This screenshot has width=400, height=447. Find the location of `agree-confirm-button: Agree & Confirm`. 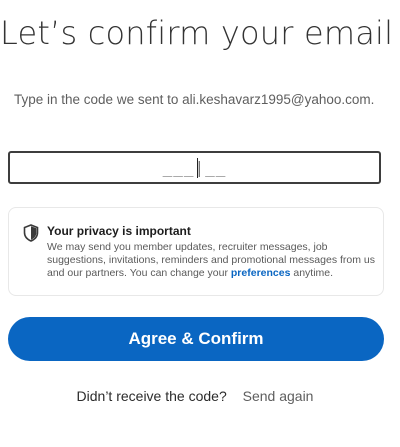

agree-confirm-button: Agree & Confirm is located at coordinates (196, 339).